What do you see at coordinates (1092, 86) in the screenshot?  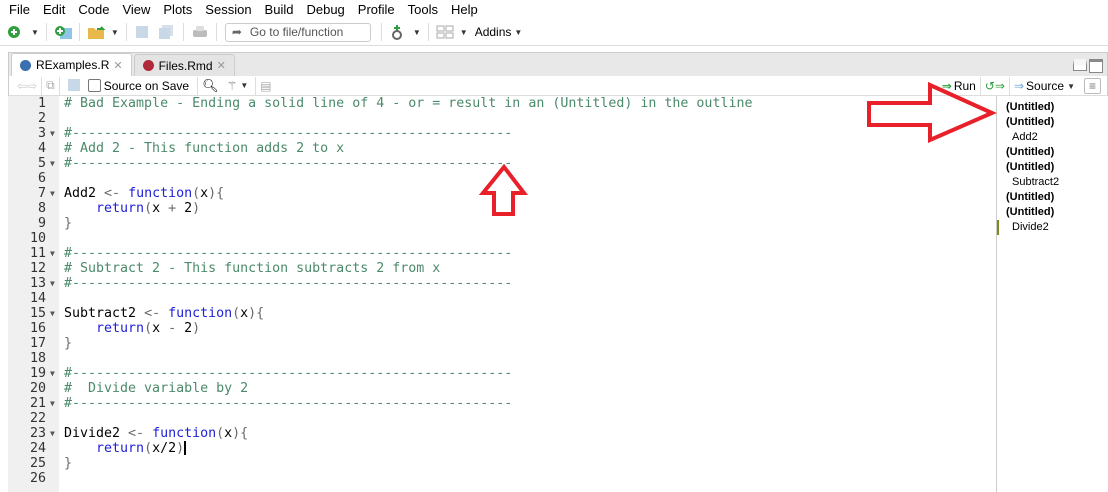 I see `document-outline-toggle: ≡` at bounding box center [1092, 86].